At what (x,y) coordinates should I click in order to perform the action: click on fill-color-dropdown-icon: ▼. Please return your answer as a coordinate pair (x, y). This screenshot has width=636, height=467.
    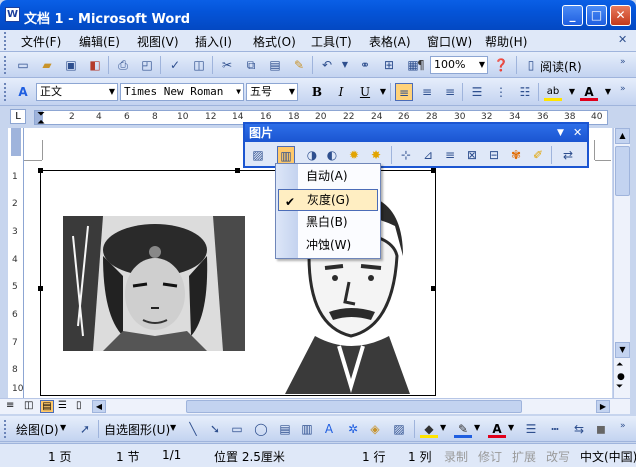
    Looking at the image, I should click on (443, 427).